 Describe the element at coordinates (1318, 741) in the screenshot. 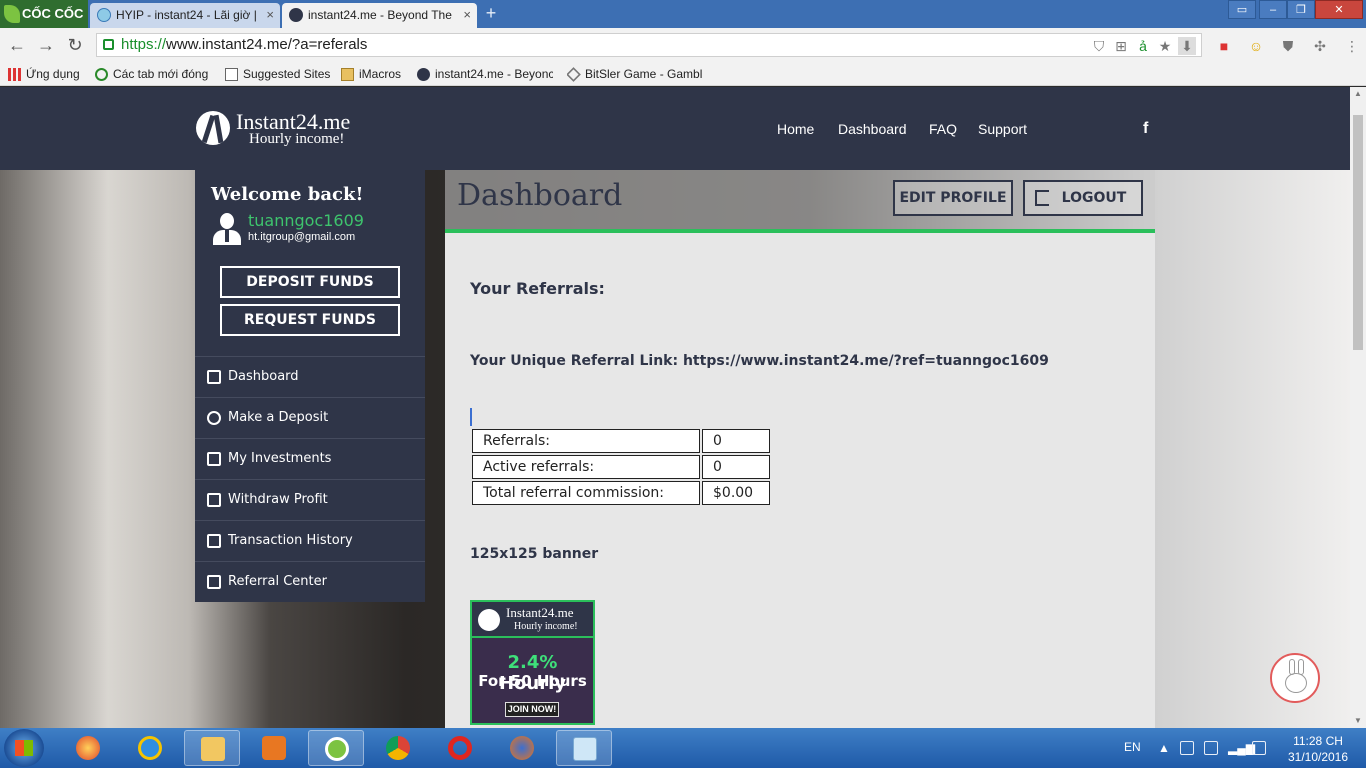

I see `clock-time: 11:28 CH` at that location.